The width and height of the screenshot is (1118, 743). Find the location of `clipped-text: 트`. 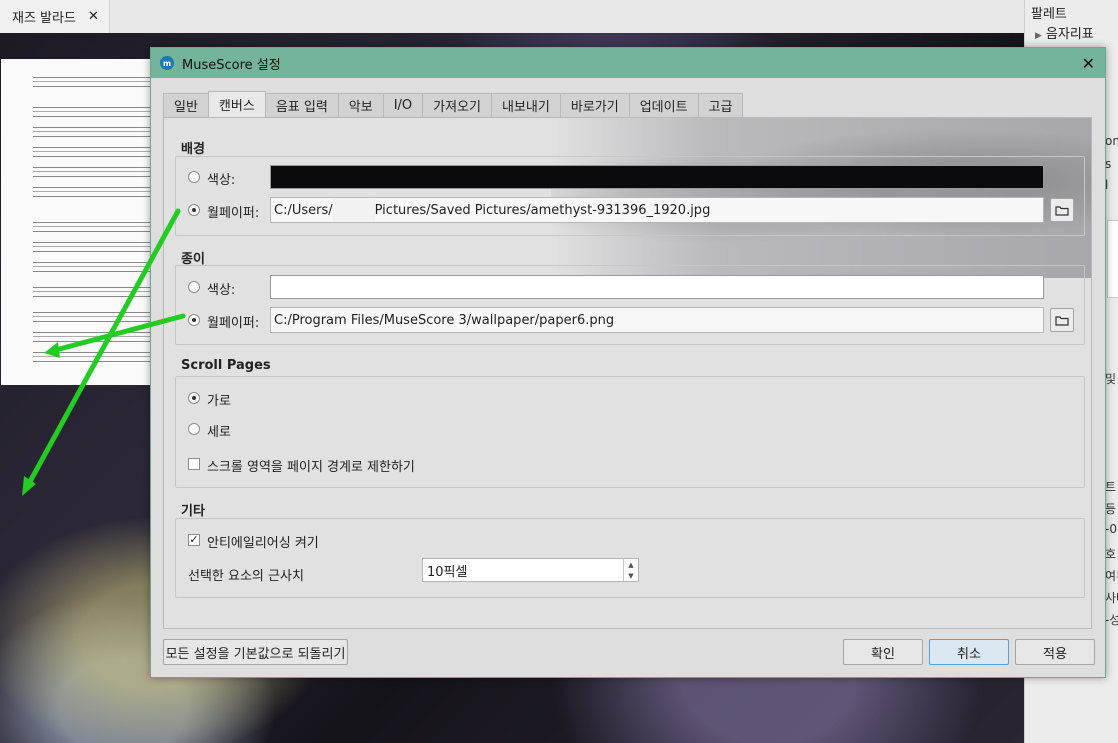

clipped-text: 트 is located at coordinates (1111, 487).